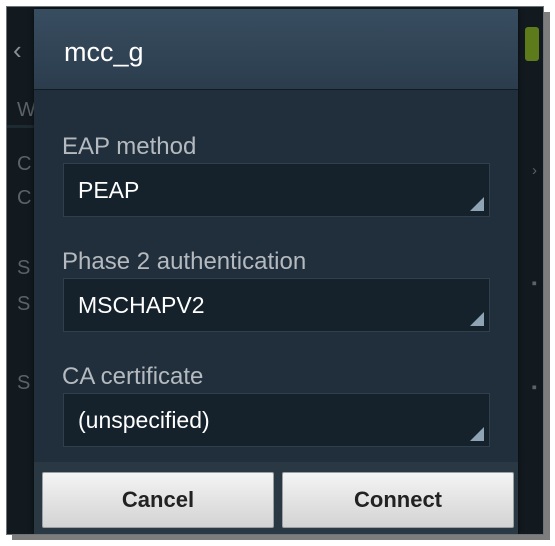 The image size is (555, 546). What do you see at coordinates (276, 498) in the screenshot?
I see `dialog-button-bar: Cancel Connect` at bounding box center [276, 498].